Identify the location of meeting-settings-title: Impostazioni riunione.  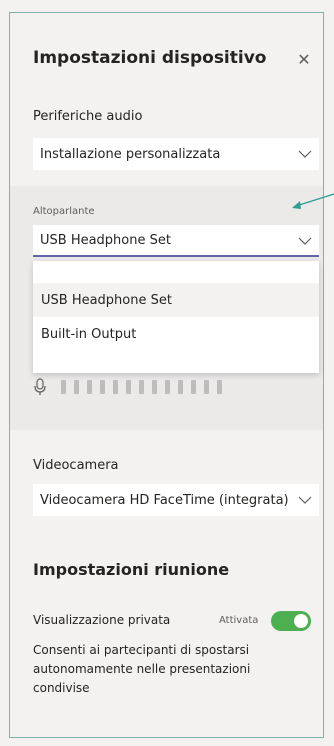
(131, 569).